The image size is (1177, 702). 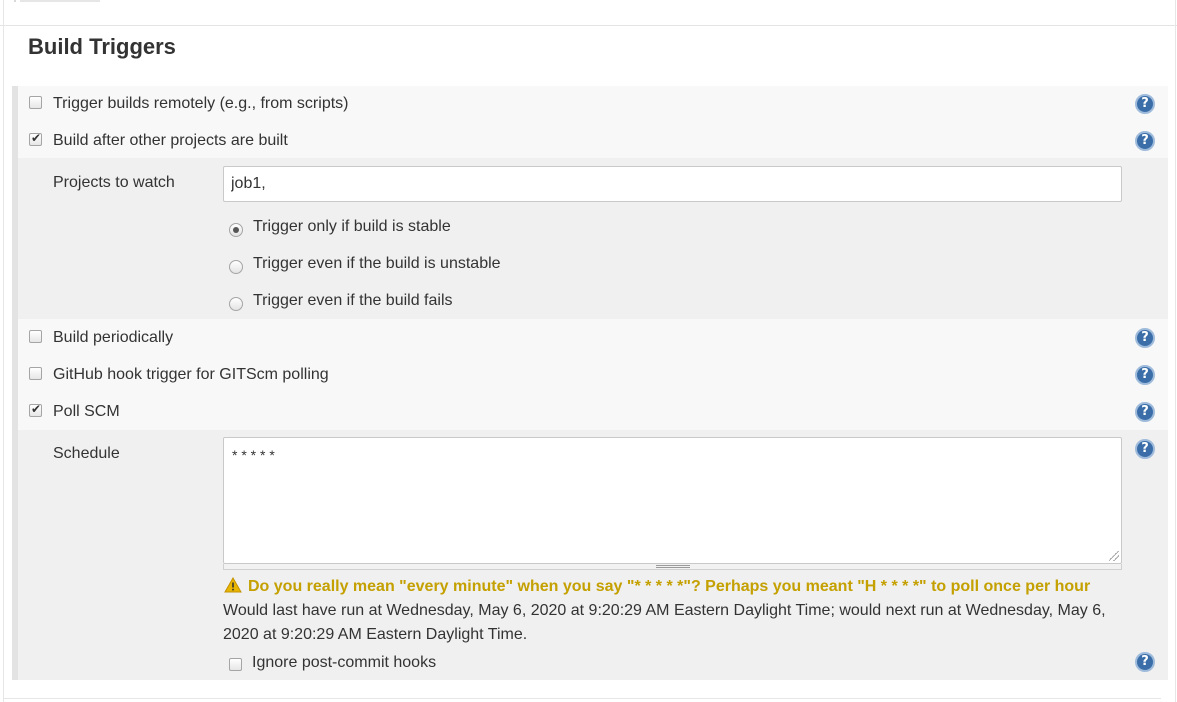 I want to click on warning-icon, so click(x=233, y=585).